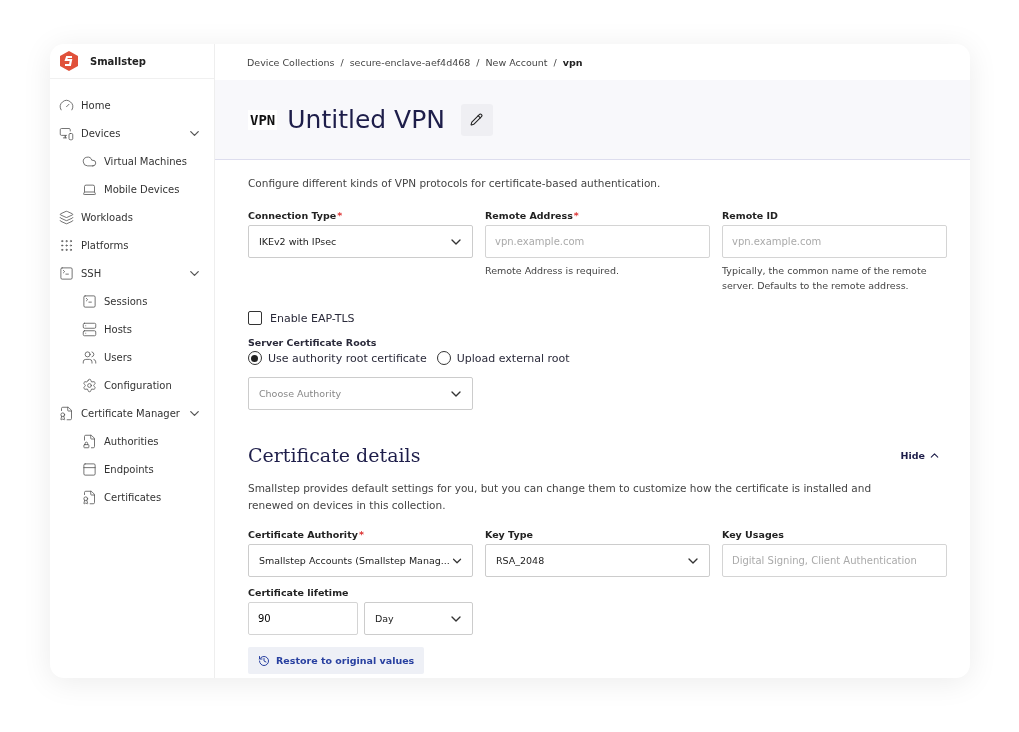  I want to click on page-title: Untitled VPN, so click(366, 119).